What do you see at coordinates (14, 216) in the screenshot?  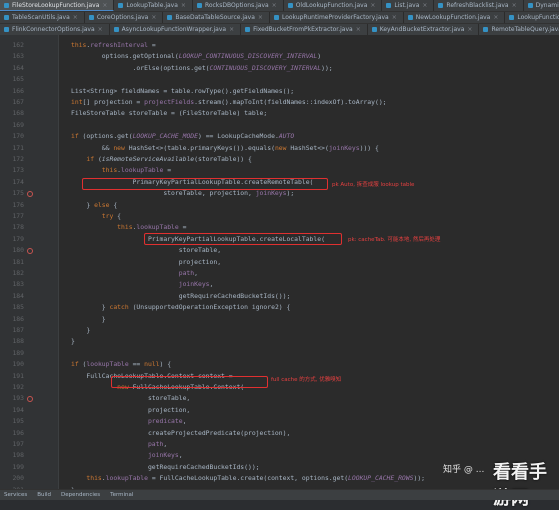 I see `line-number: 177` at bounding box center [14, 216].